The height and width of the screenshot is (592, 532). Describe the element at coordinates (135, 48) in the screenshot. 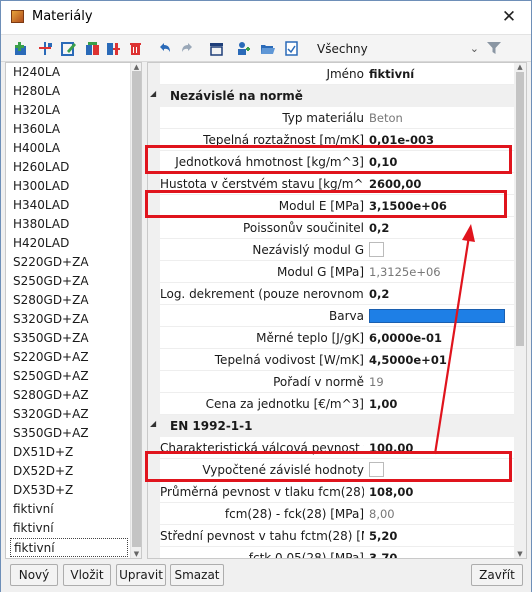

I see `delete-icon` at that location.